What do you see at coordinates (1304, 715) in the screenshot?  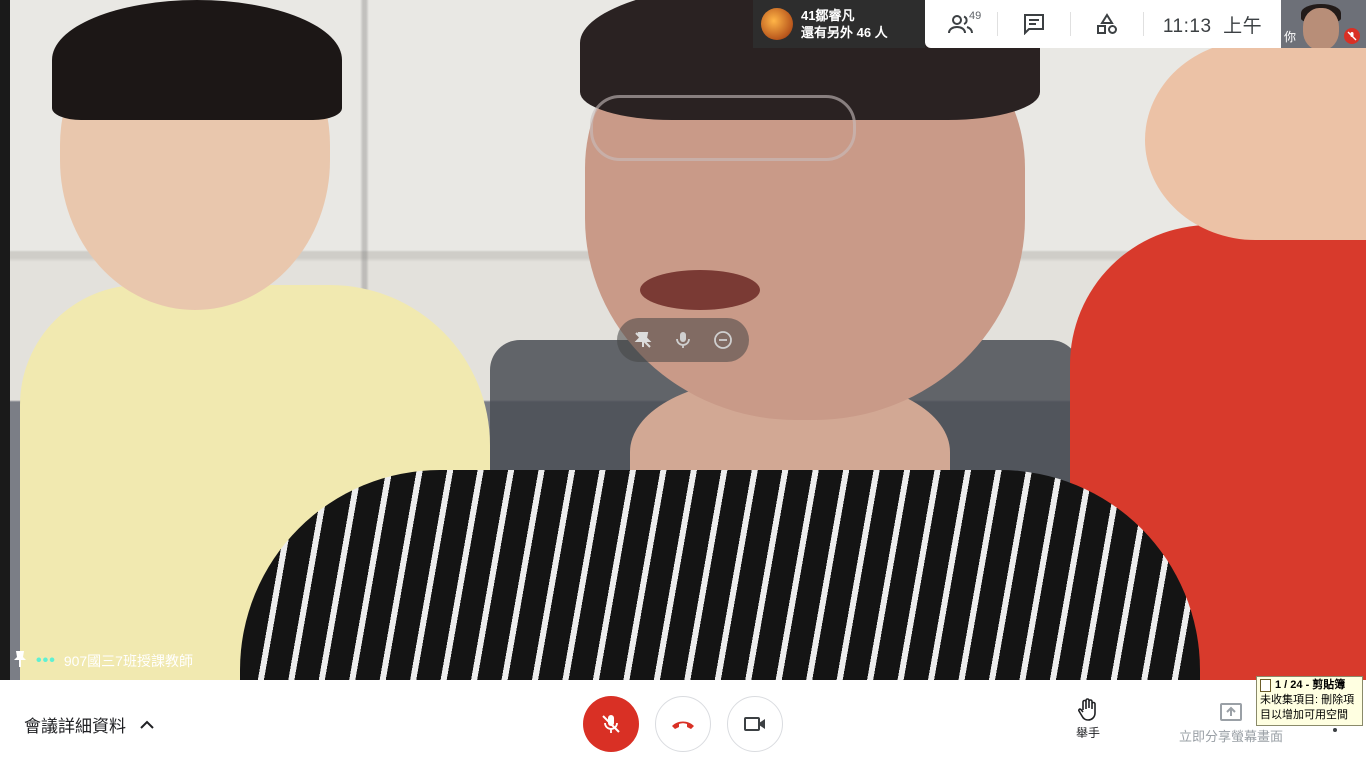 I see `clipboard-line-2: 目以增加可用空間` at bounding box center [1304, 715].